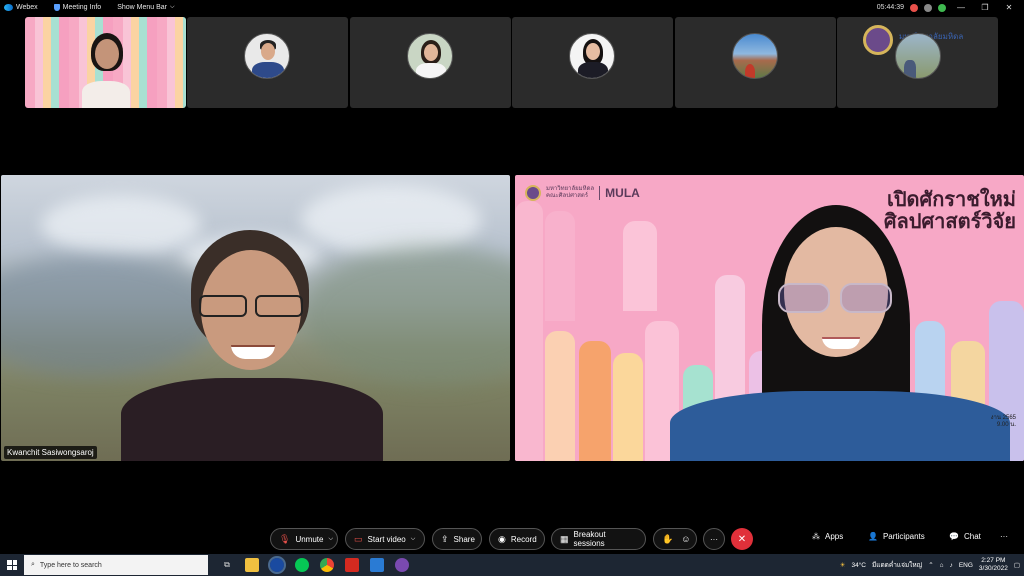  Describe the element at coordinates (385, 539) in the screenshot. I see `start-video-button: ▭ Start video ⌵` at that location.